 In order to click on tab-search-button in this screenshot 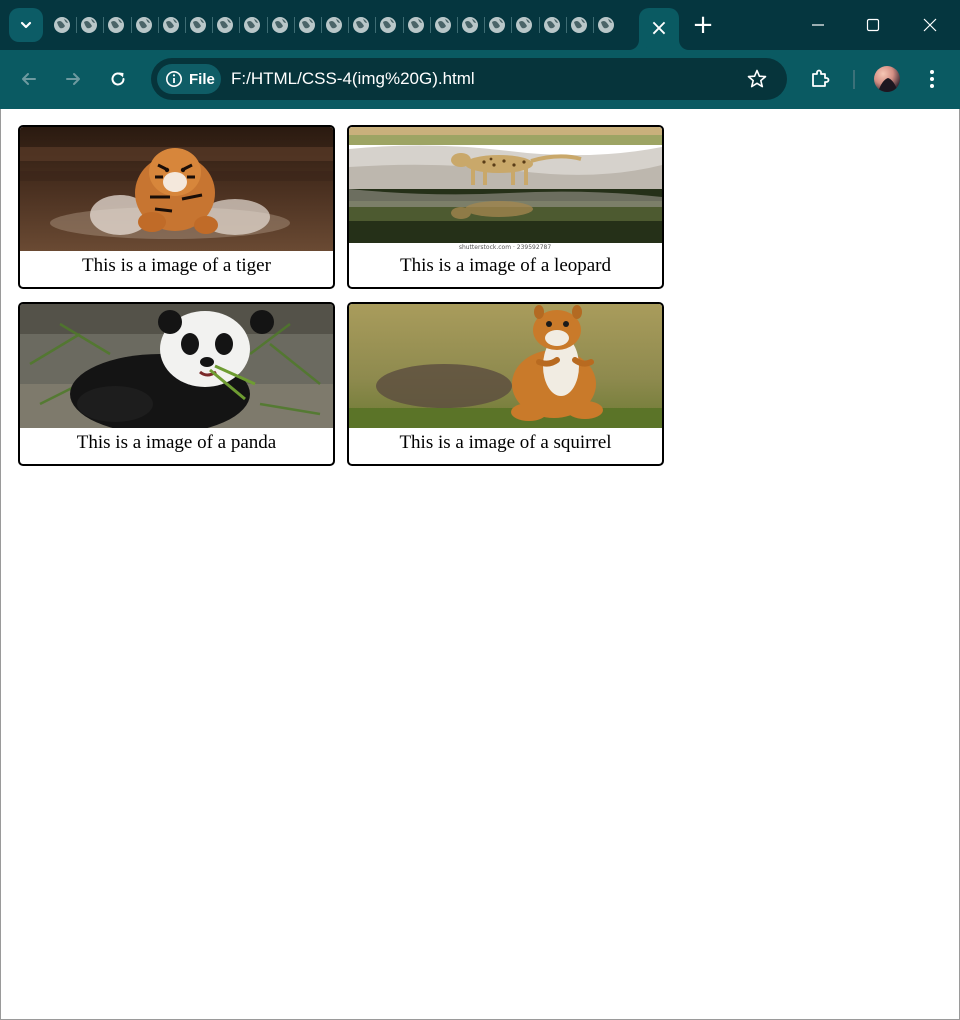, I will do `click(26, 25)`.